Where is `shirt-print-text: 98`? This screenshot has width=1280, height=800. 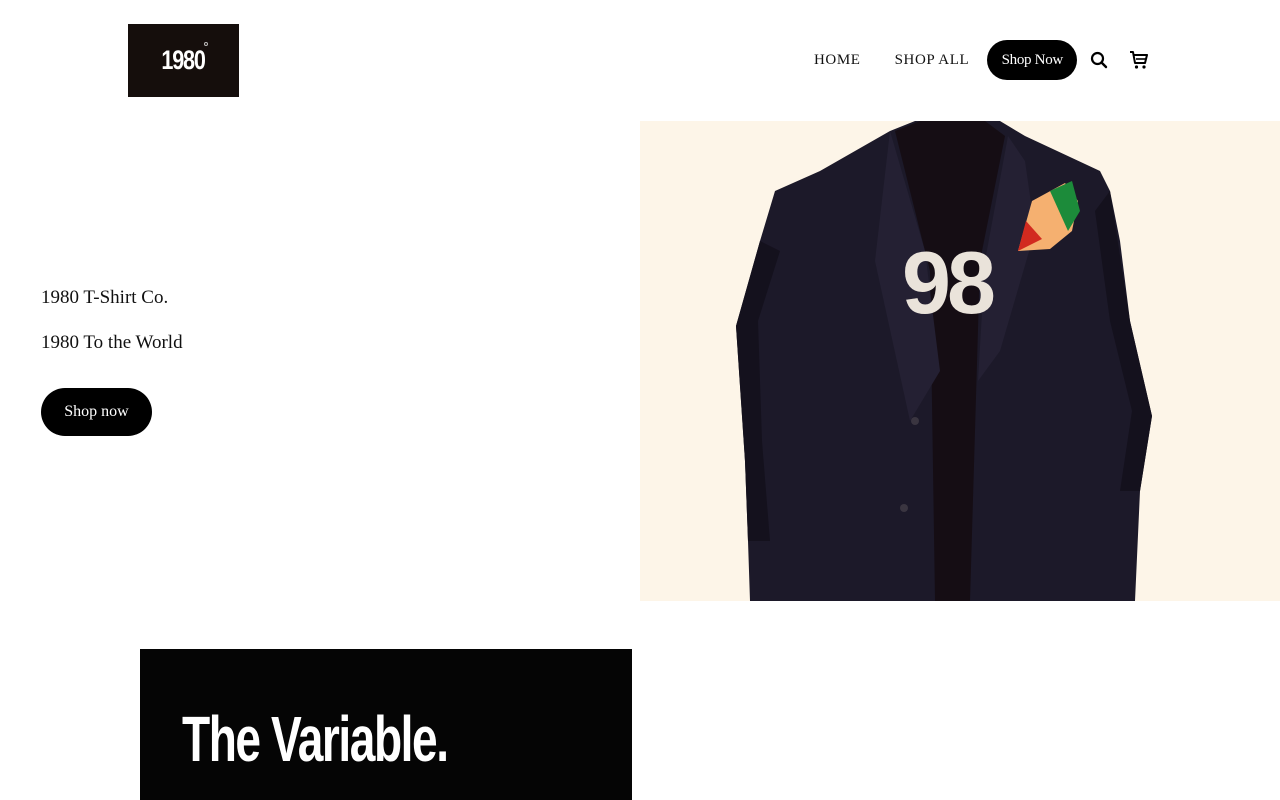
shirt-print-text: 98 is located at coordinates (948, 282).